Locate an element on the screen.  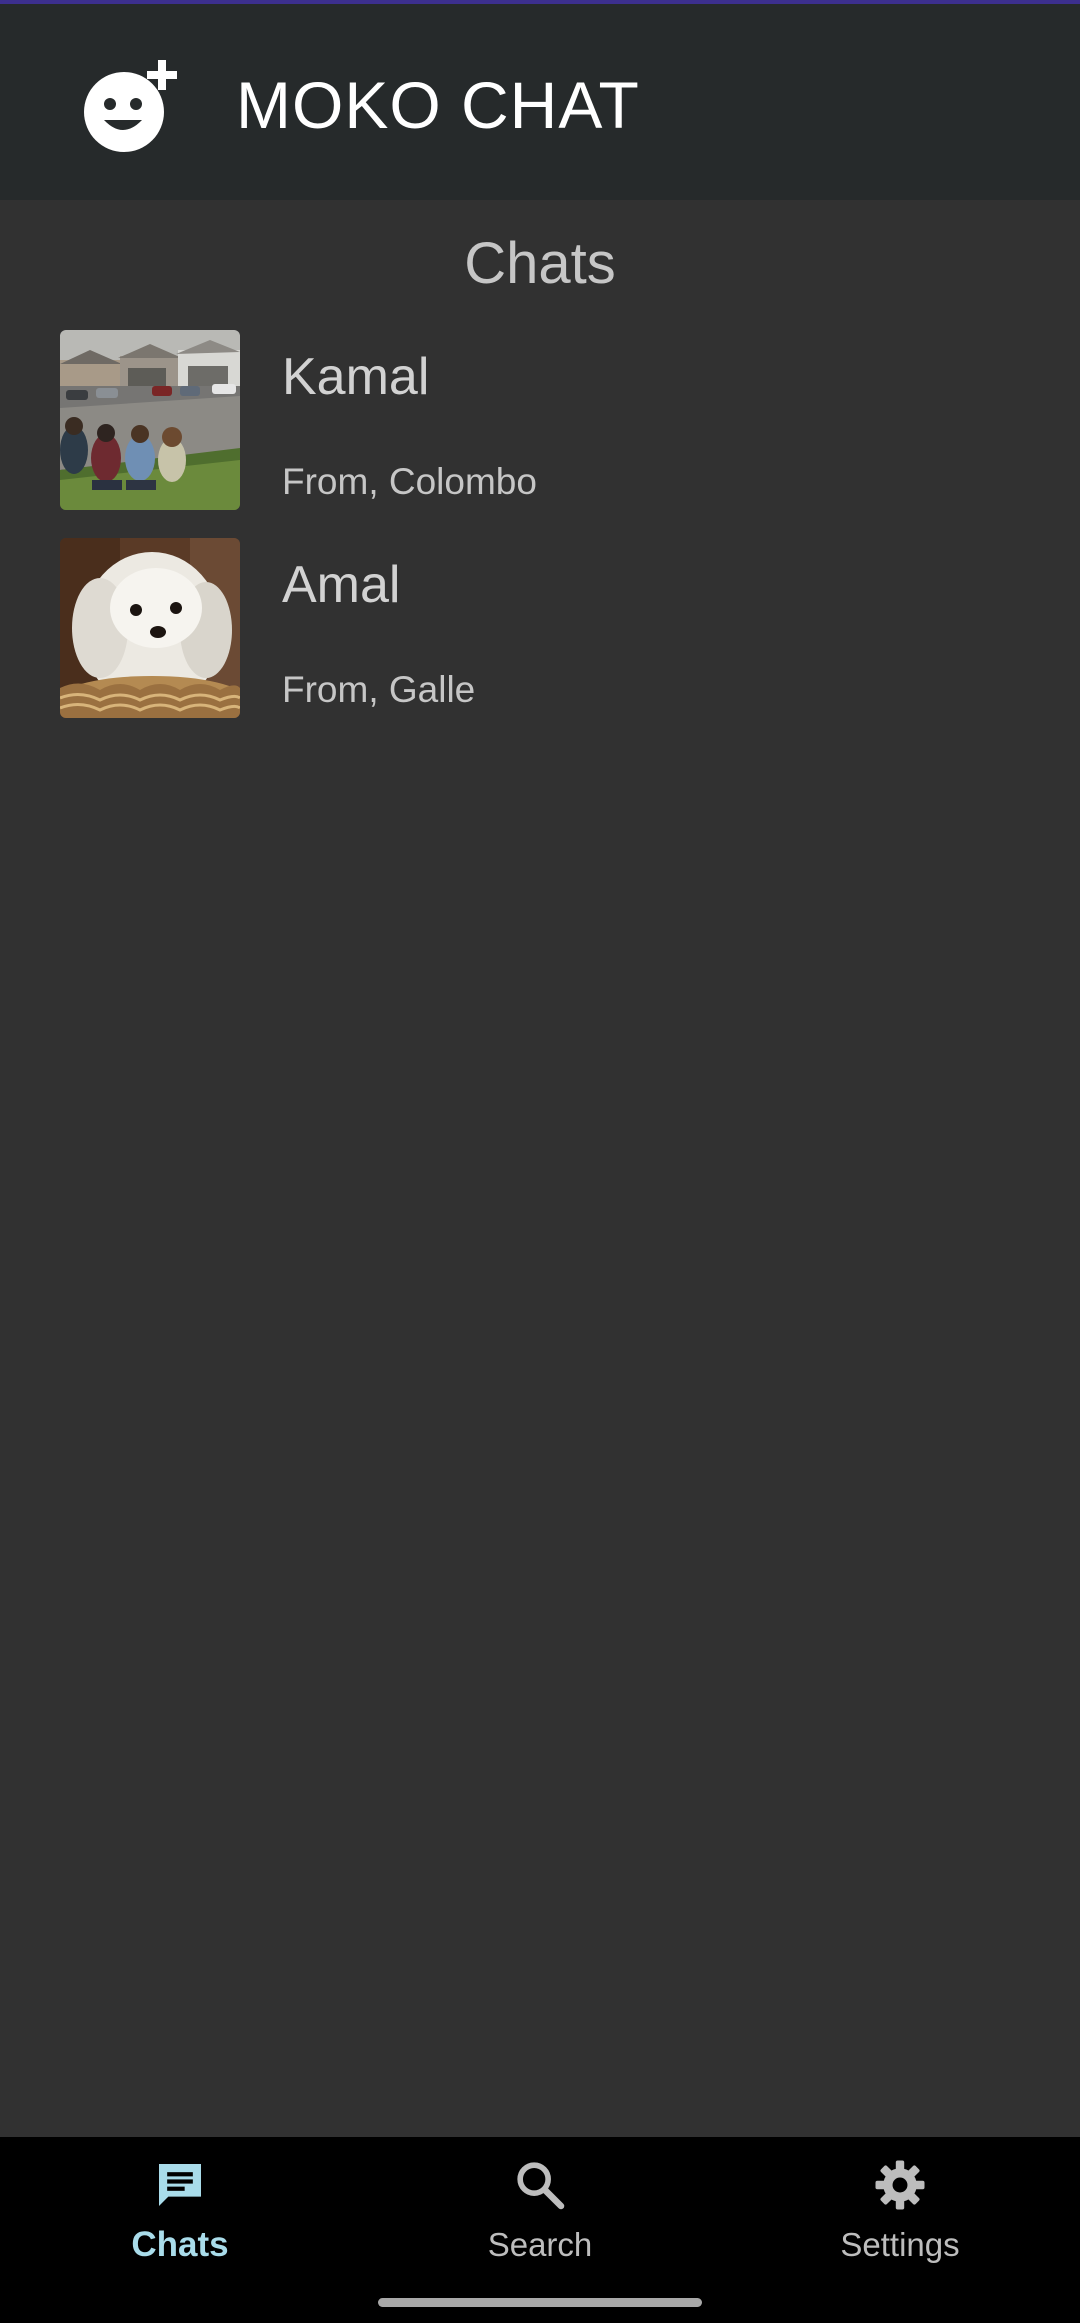
app-title: MOKO CHAT is located at coordinates (438, 105).